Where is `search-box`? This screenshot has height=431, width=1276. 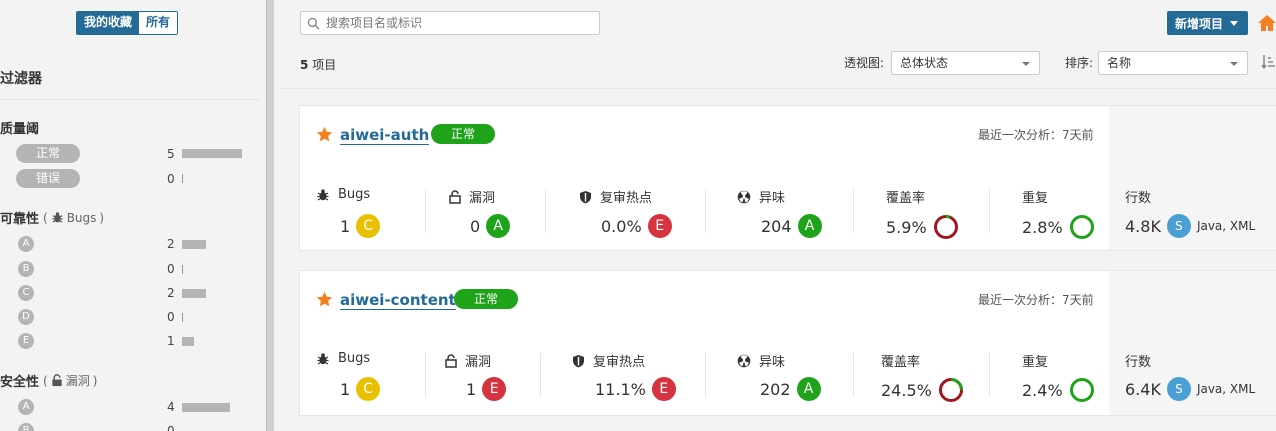 search-box is located at coordinates (450, 23).